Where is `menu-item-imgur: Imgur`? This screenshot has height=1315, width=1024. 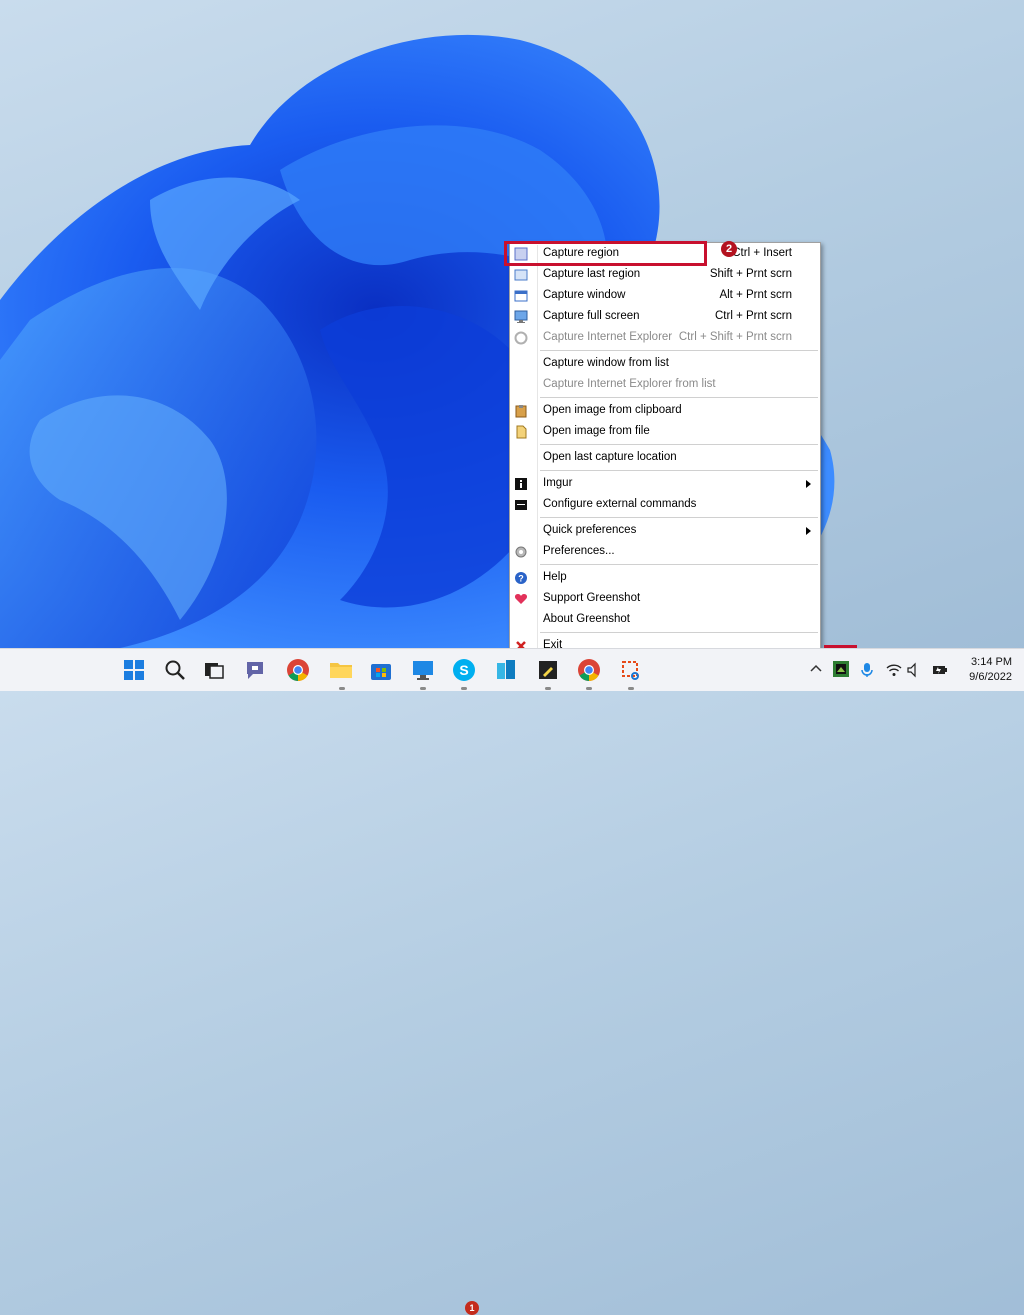
menu-item-imgur: Imgur is located at coordinates (665, 484).